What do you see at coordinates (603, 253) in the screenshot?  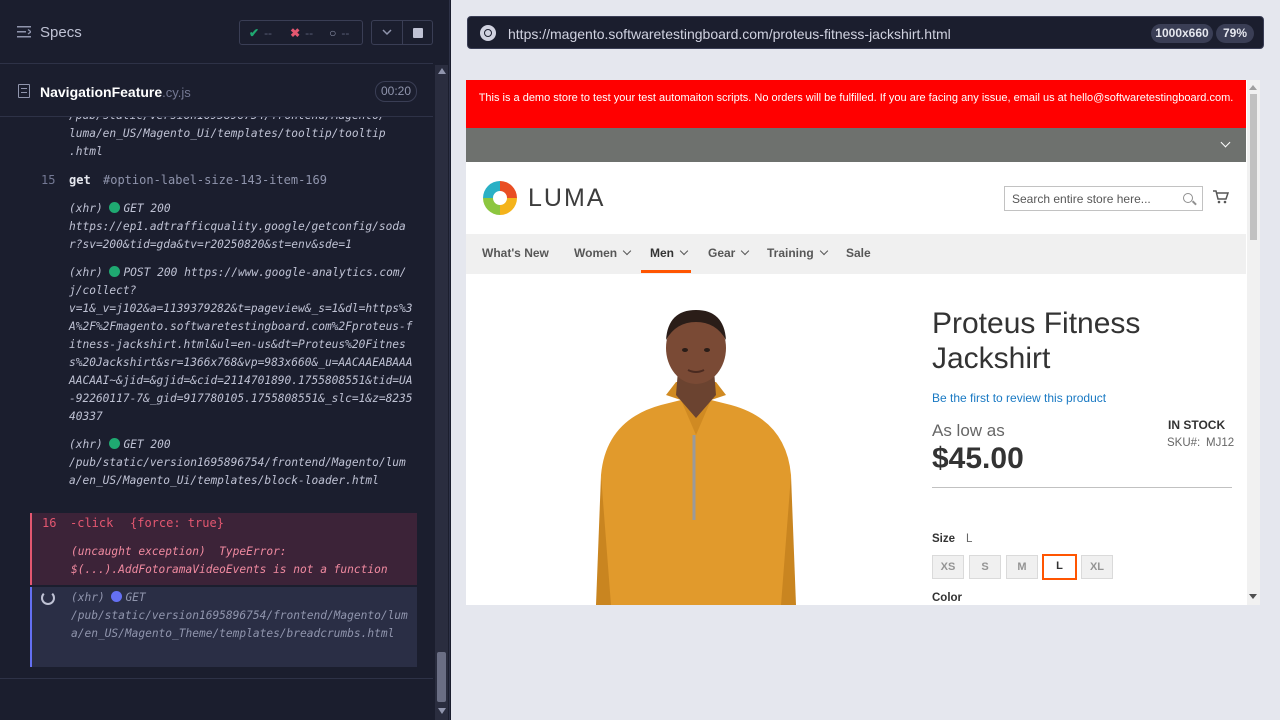 I see `nav-item-women: Women` at bounding box center [603, 253].